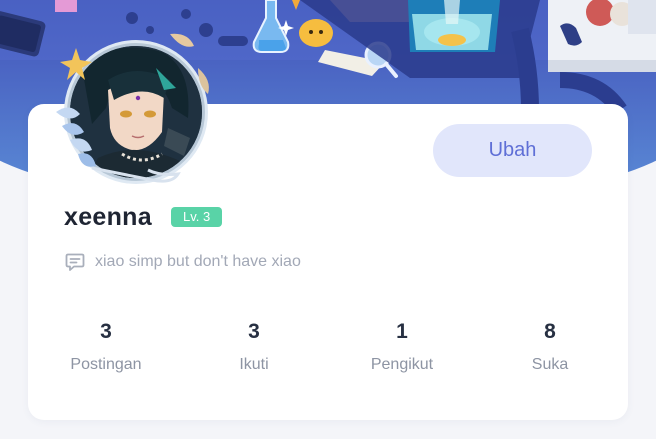 The width and height of the screenshot is (656, 439). I want to click on stat-following-label: Ikuti, so click(254, 364).